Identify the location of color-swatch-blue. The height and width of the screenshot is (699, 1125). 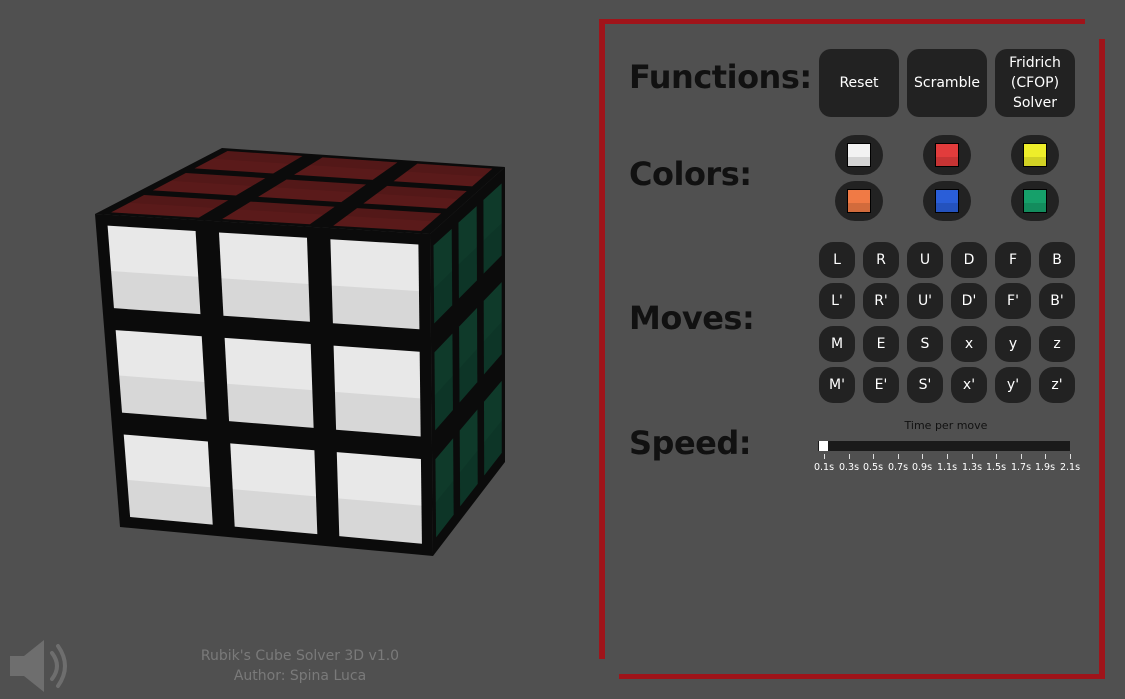
(947, 201).